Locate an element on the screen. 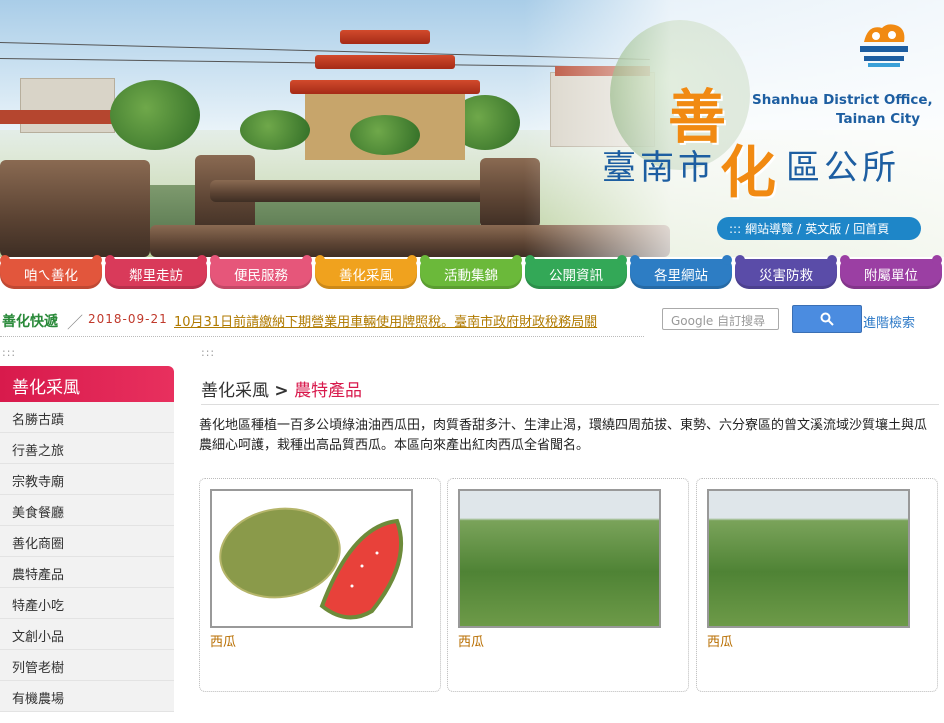 The width and height of the screenshot is (944, 723). home-link: 回首頁 is located at coordinates (871, 228).